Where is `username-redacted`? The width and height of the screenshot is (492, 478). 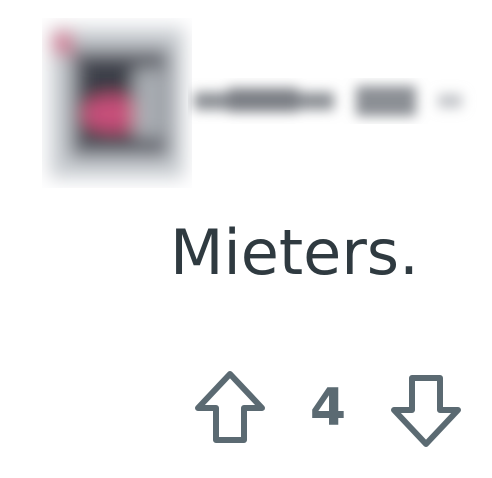
username-redacted is located at coordinates (333, 101).